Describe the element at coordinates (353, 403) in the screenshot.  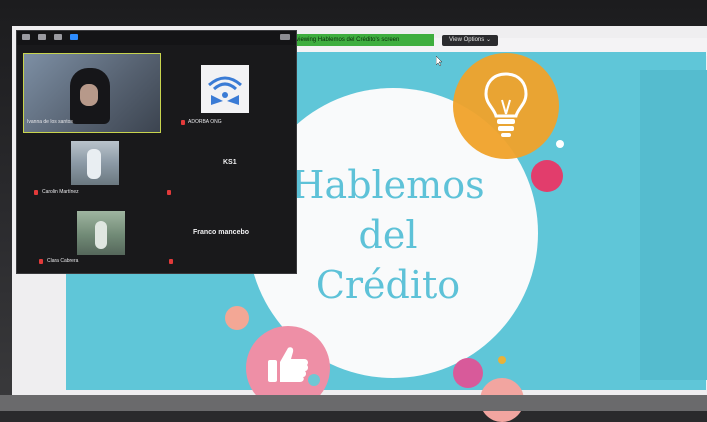
I see `desk-edge` at that location.